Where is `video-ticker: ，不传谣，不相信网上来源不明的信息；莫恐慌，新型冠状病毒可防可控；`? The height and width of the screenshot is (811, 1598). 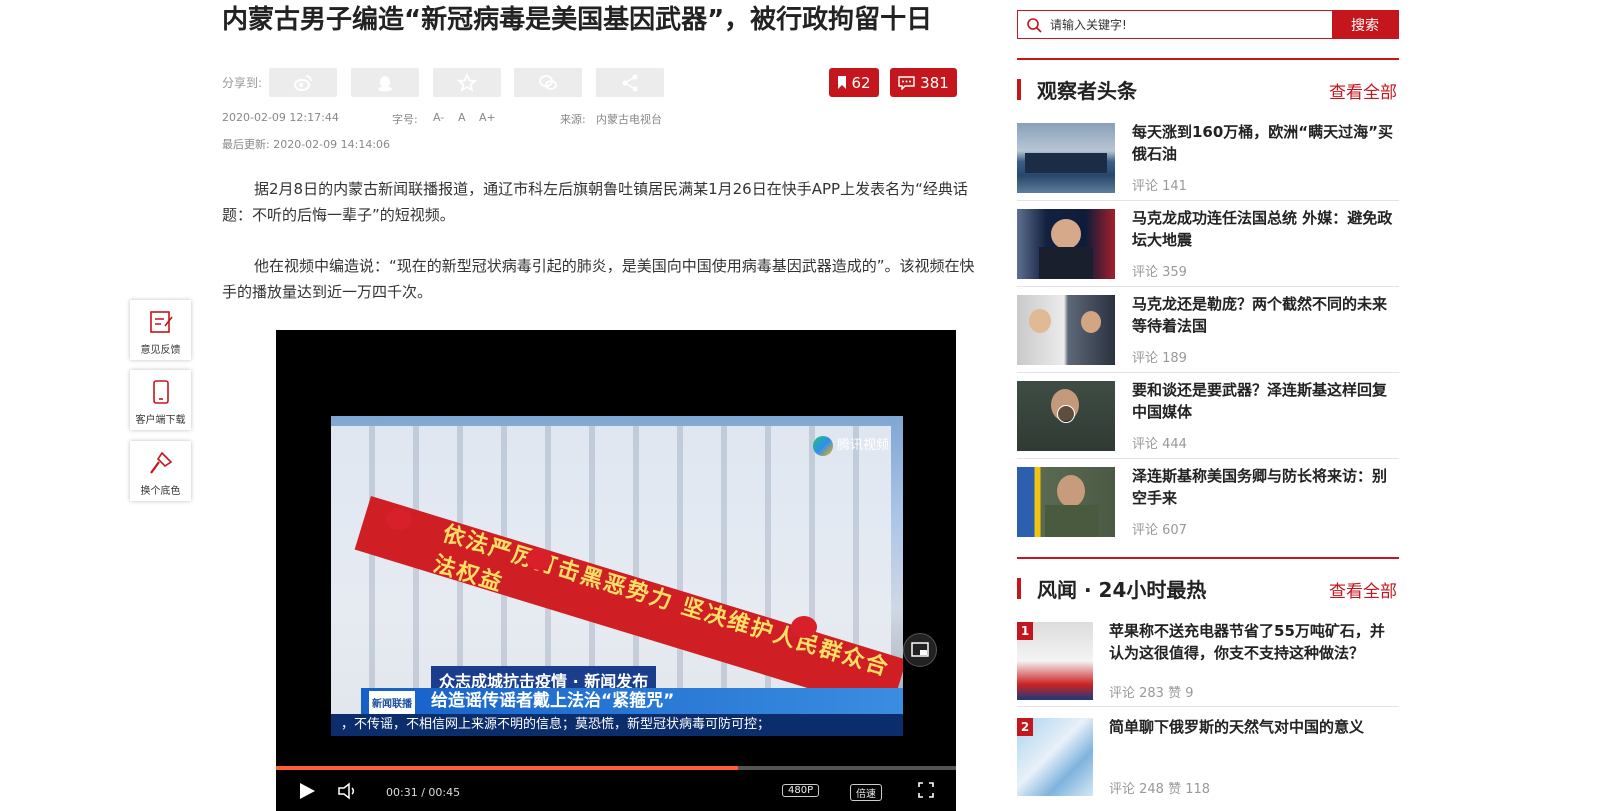 video-ticker: ，不传谣，不相信网上来源不明的信息；莫恐慌，新型冠状病毒可防可控； is located at coordinates (617, 725).